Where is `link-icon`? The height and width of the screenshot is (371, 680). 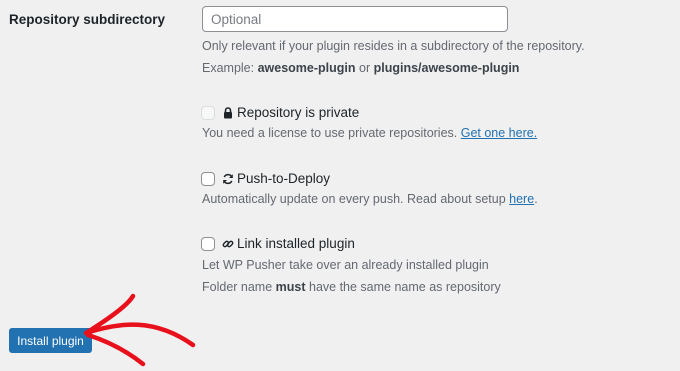
link-icon is located at coordinates (228, 244).